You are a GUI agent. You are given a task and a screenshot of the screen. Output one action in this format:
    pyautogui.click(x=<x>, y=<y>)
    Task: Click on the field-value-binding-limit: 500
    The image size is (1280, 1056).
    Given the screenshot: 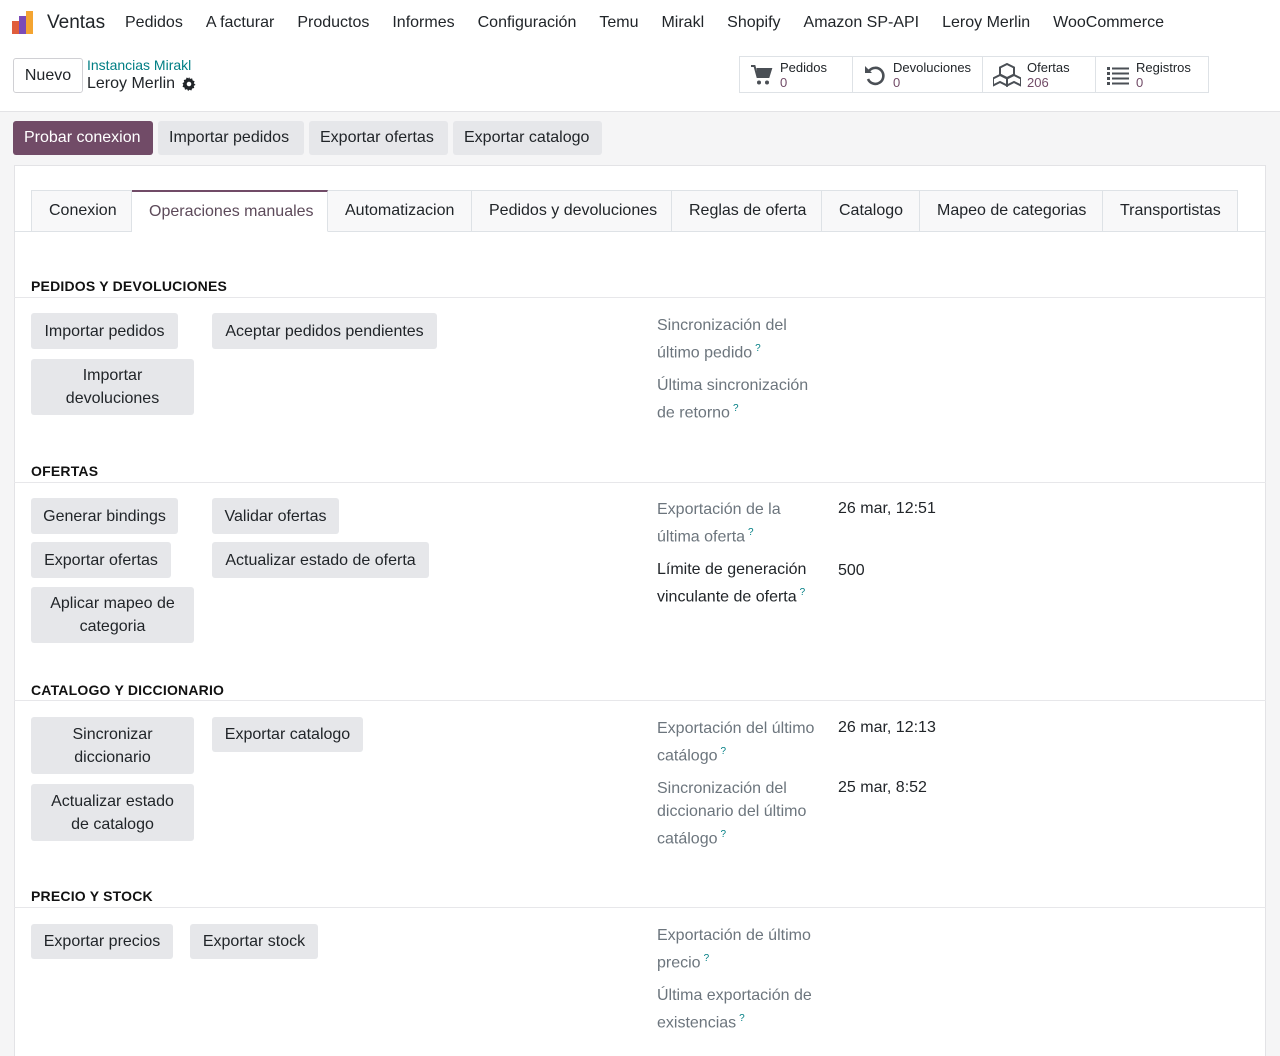 What is the action you would take?
    pyautogui.click(x=851, y=571)
    